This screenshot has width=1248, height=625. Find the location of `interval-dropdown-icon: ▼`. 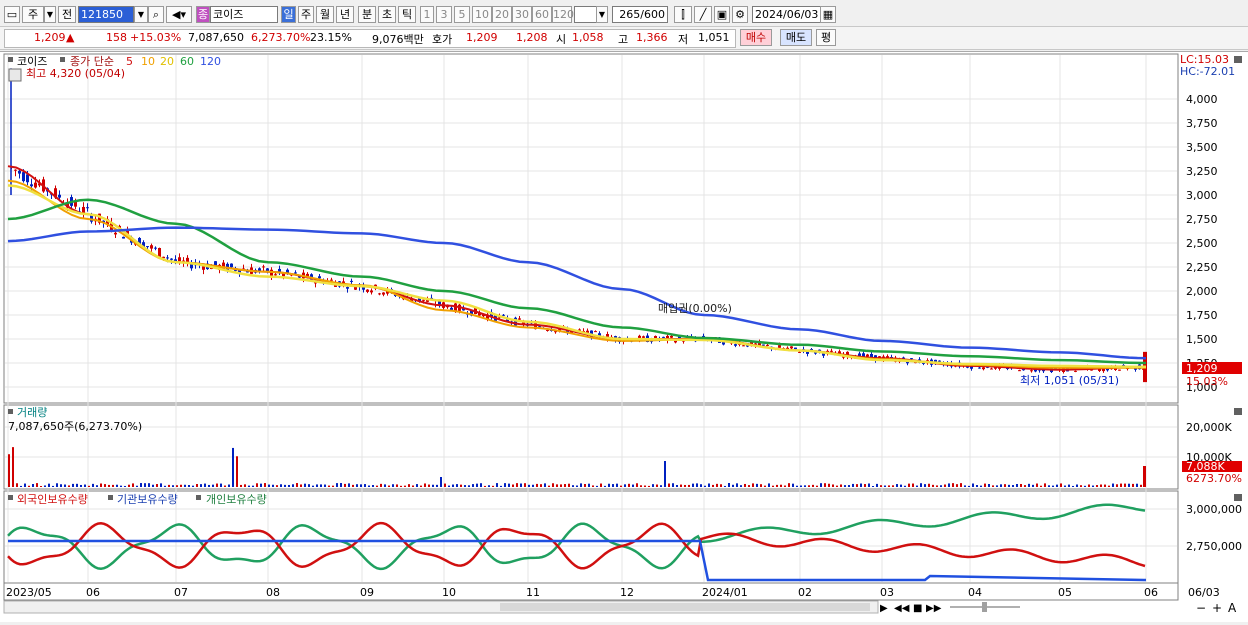

interval-dropdown-icon: ▼ is located at coordinates (602, 14).